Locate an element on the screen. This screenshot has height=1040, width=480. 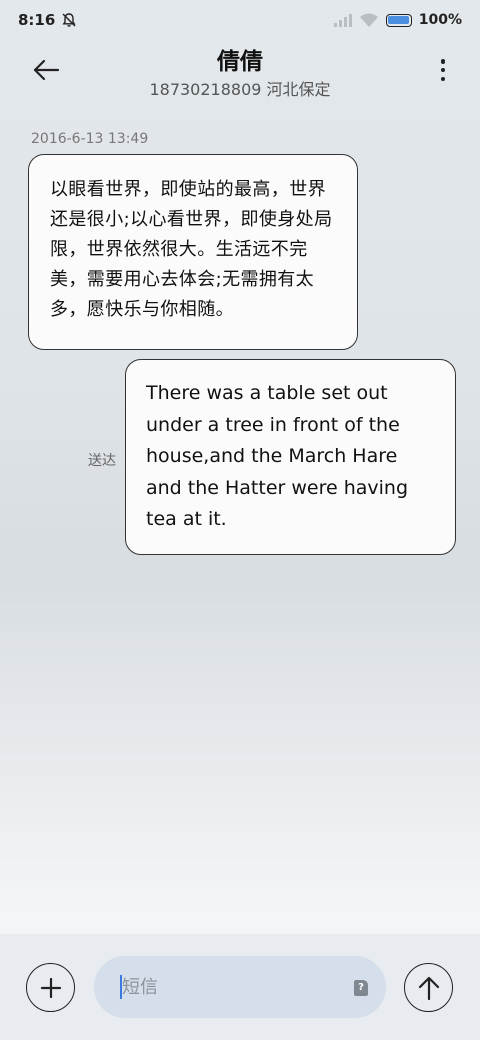
status-time: 8:16 is located at coordinates (37, 20).